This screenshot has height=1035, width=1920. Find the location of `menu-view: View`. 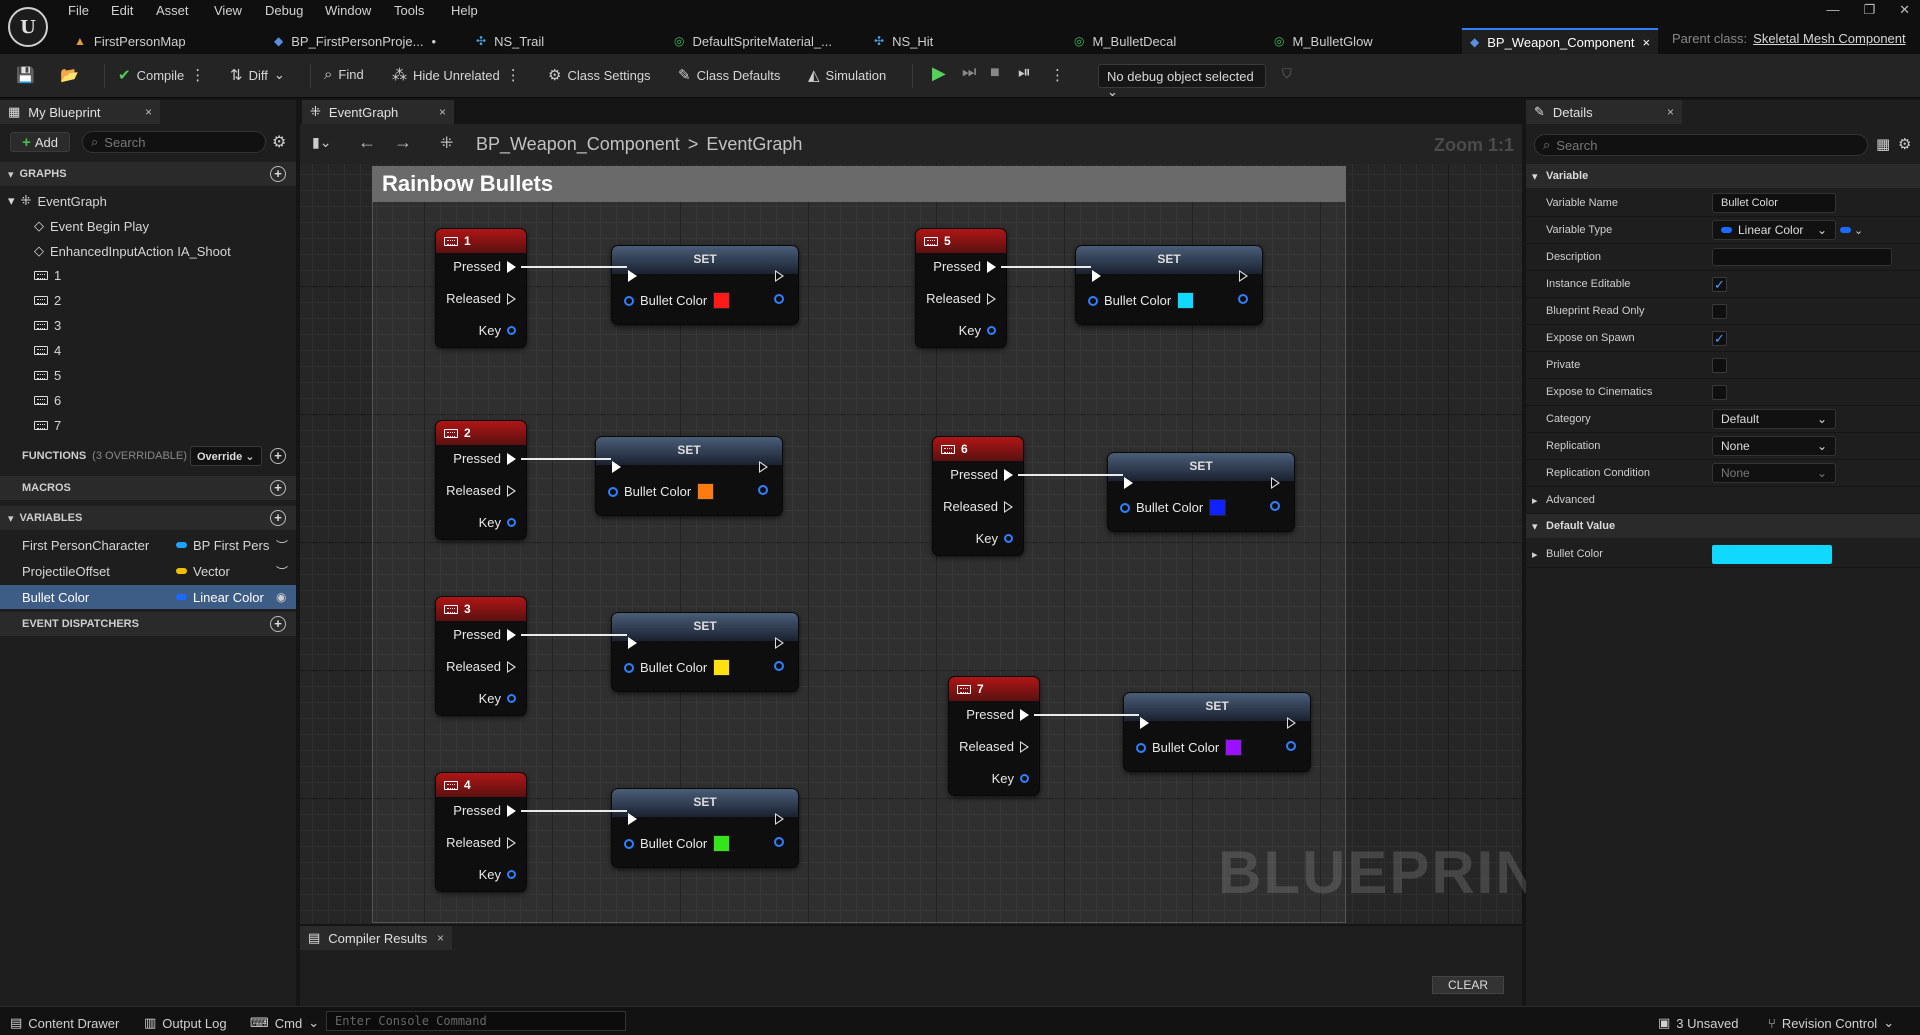

menu-view: View is located at coordinates (228, 10).